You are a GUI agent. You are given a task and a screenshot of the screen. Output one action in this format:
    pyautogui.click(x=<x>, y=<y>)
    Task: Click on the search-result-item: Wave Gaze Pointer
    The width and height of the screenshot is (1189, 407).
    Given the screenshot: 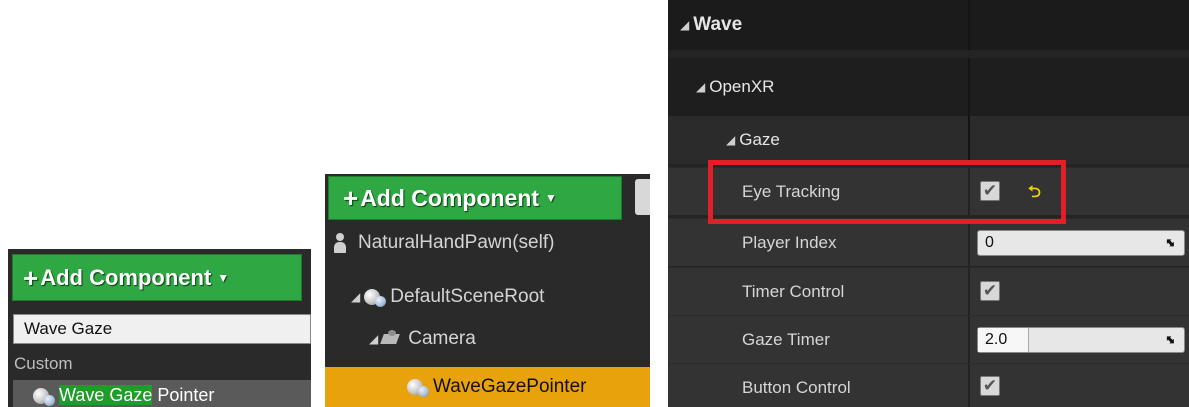 What is the action you would take?
    pyautogui.click(x=162, y=393)
    